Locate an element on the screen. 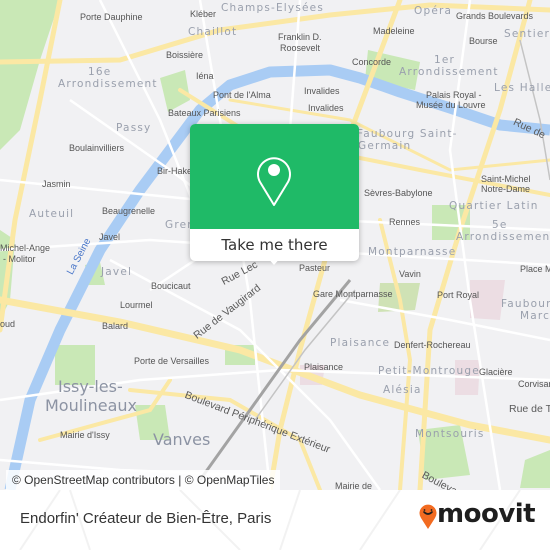 This screenshot has width=550, height=550. label-boissiere: Boissière is located at coordinates (185, 55).